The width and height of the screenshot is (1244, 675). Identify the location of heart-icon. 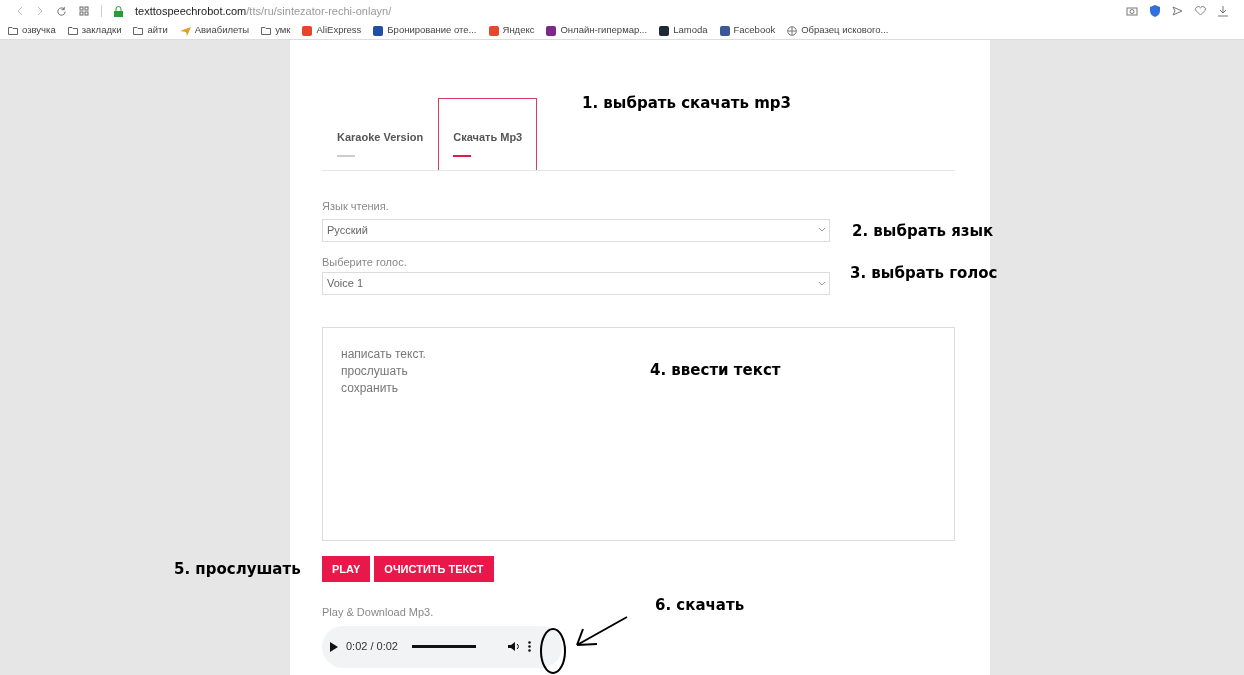
(1200, 11).